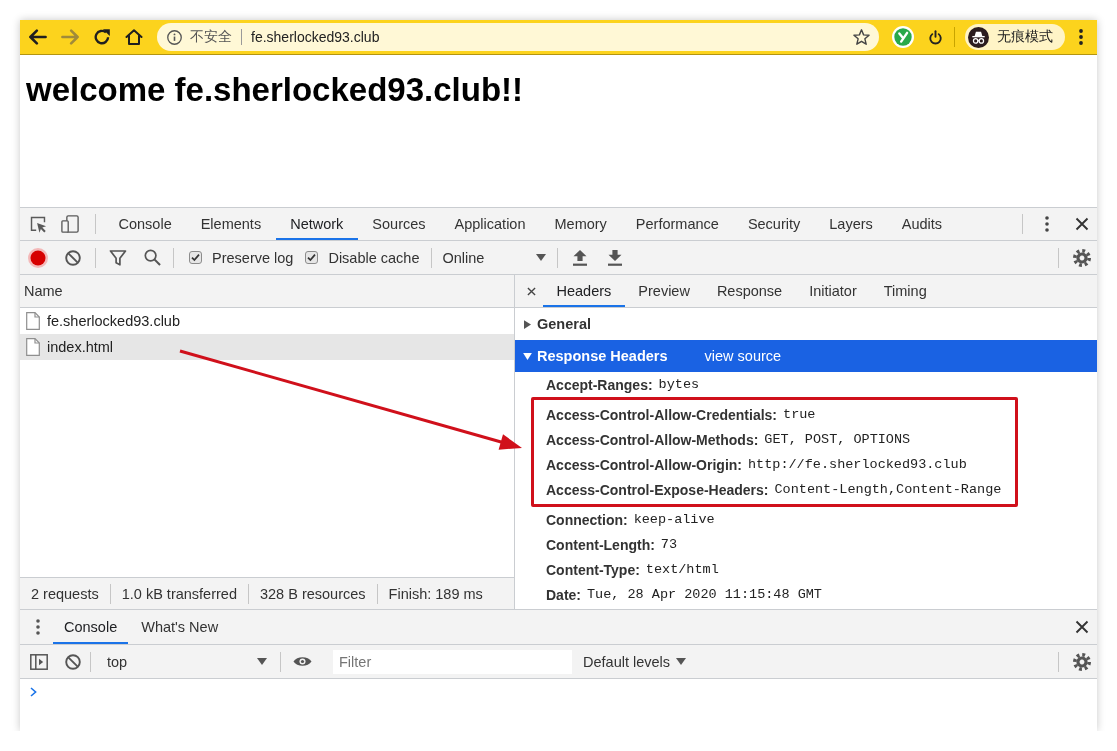 This screenshot has width=1117, height=751. What do you see at coordinates (861, 37) in the screenshot?
I see `star-icon` at bounding box center [861, 37].